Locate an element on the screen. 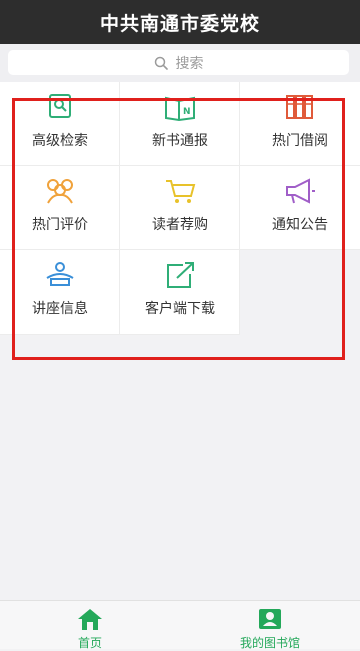 The width and height of the screenshot is (360, 651). home-icon is located at coordinates (90, 619).